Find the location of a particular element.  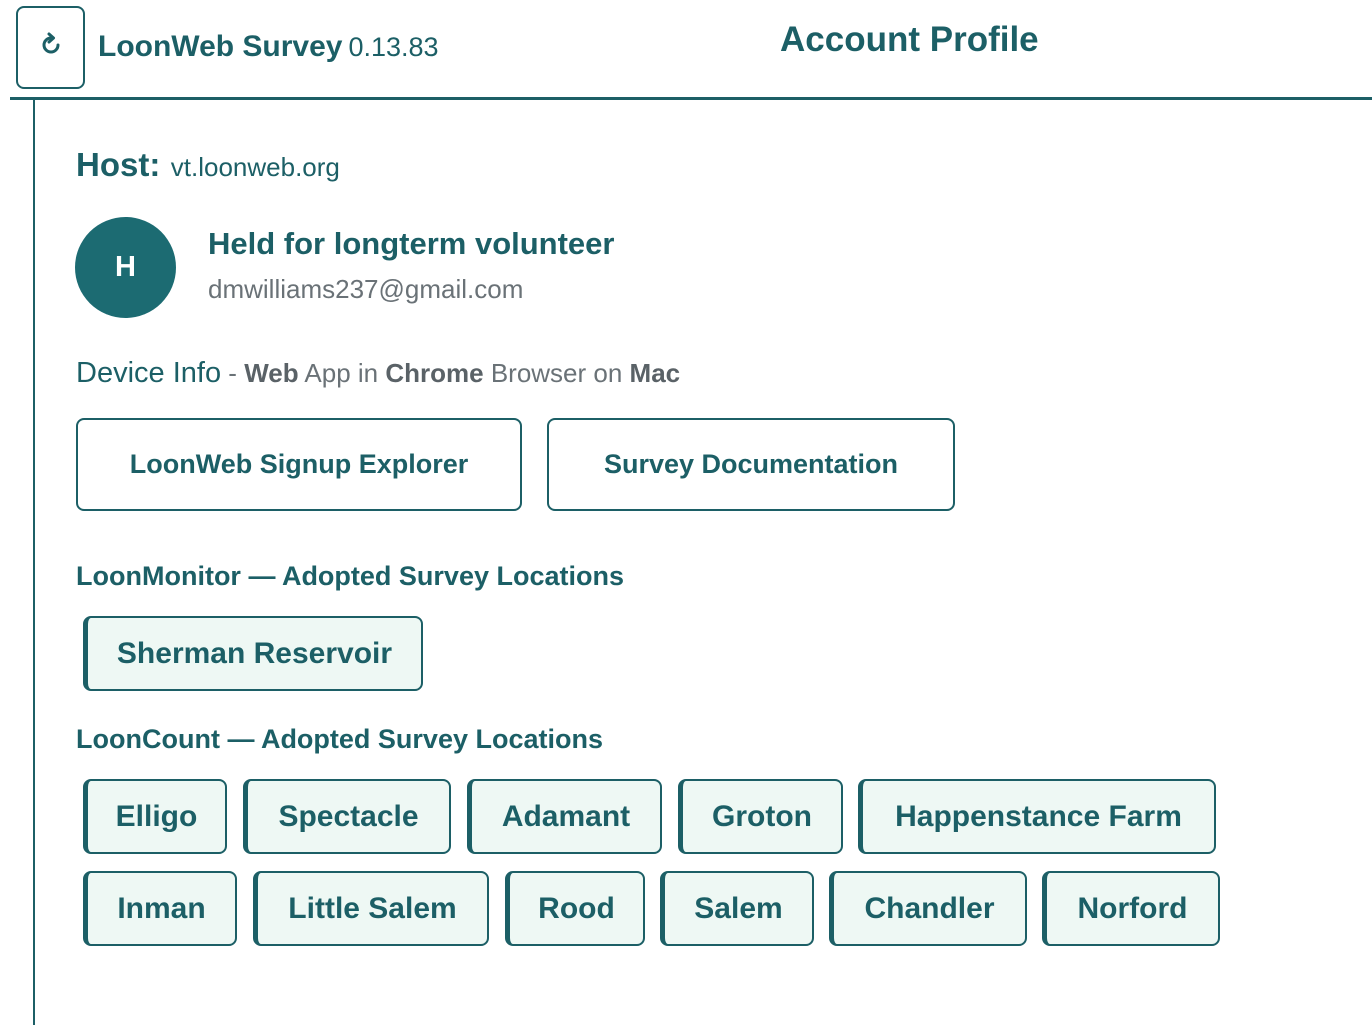

app-version: 0.13.83 is located at coordinates (393, 47).